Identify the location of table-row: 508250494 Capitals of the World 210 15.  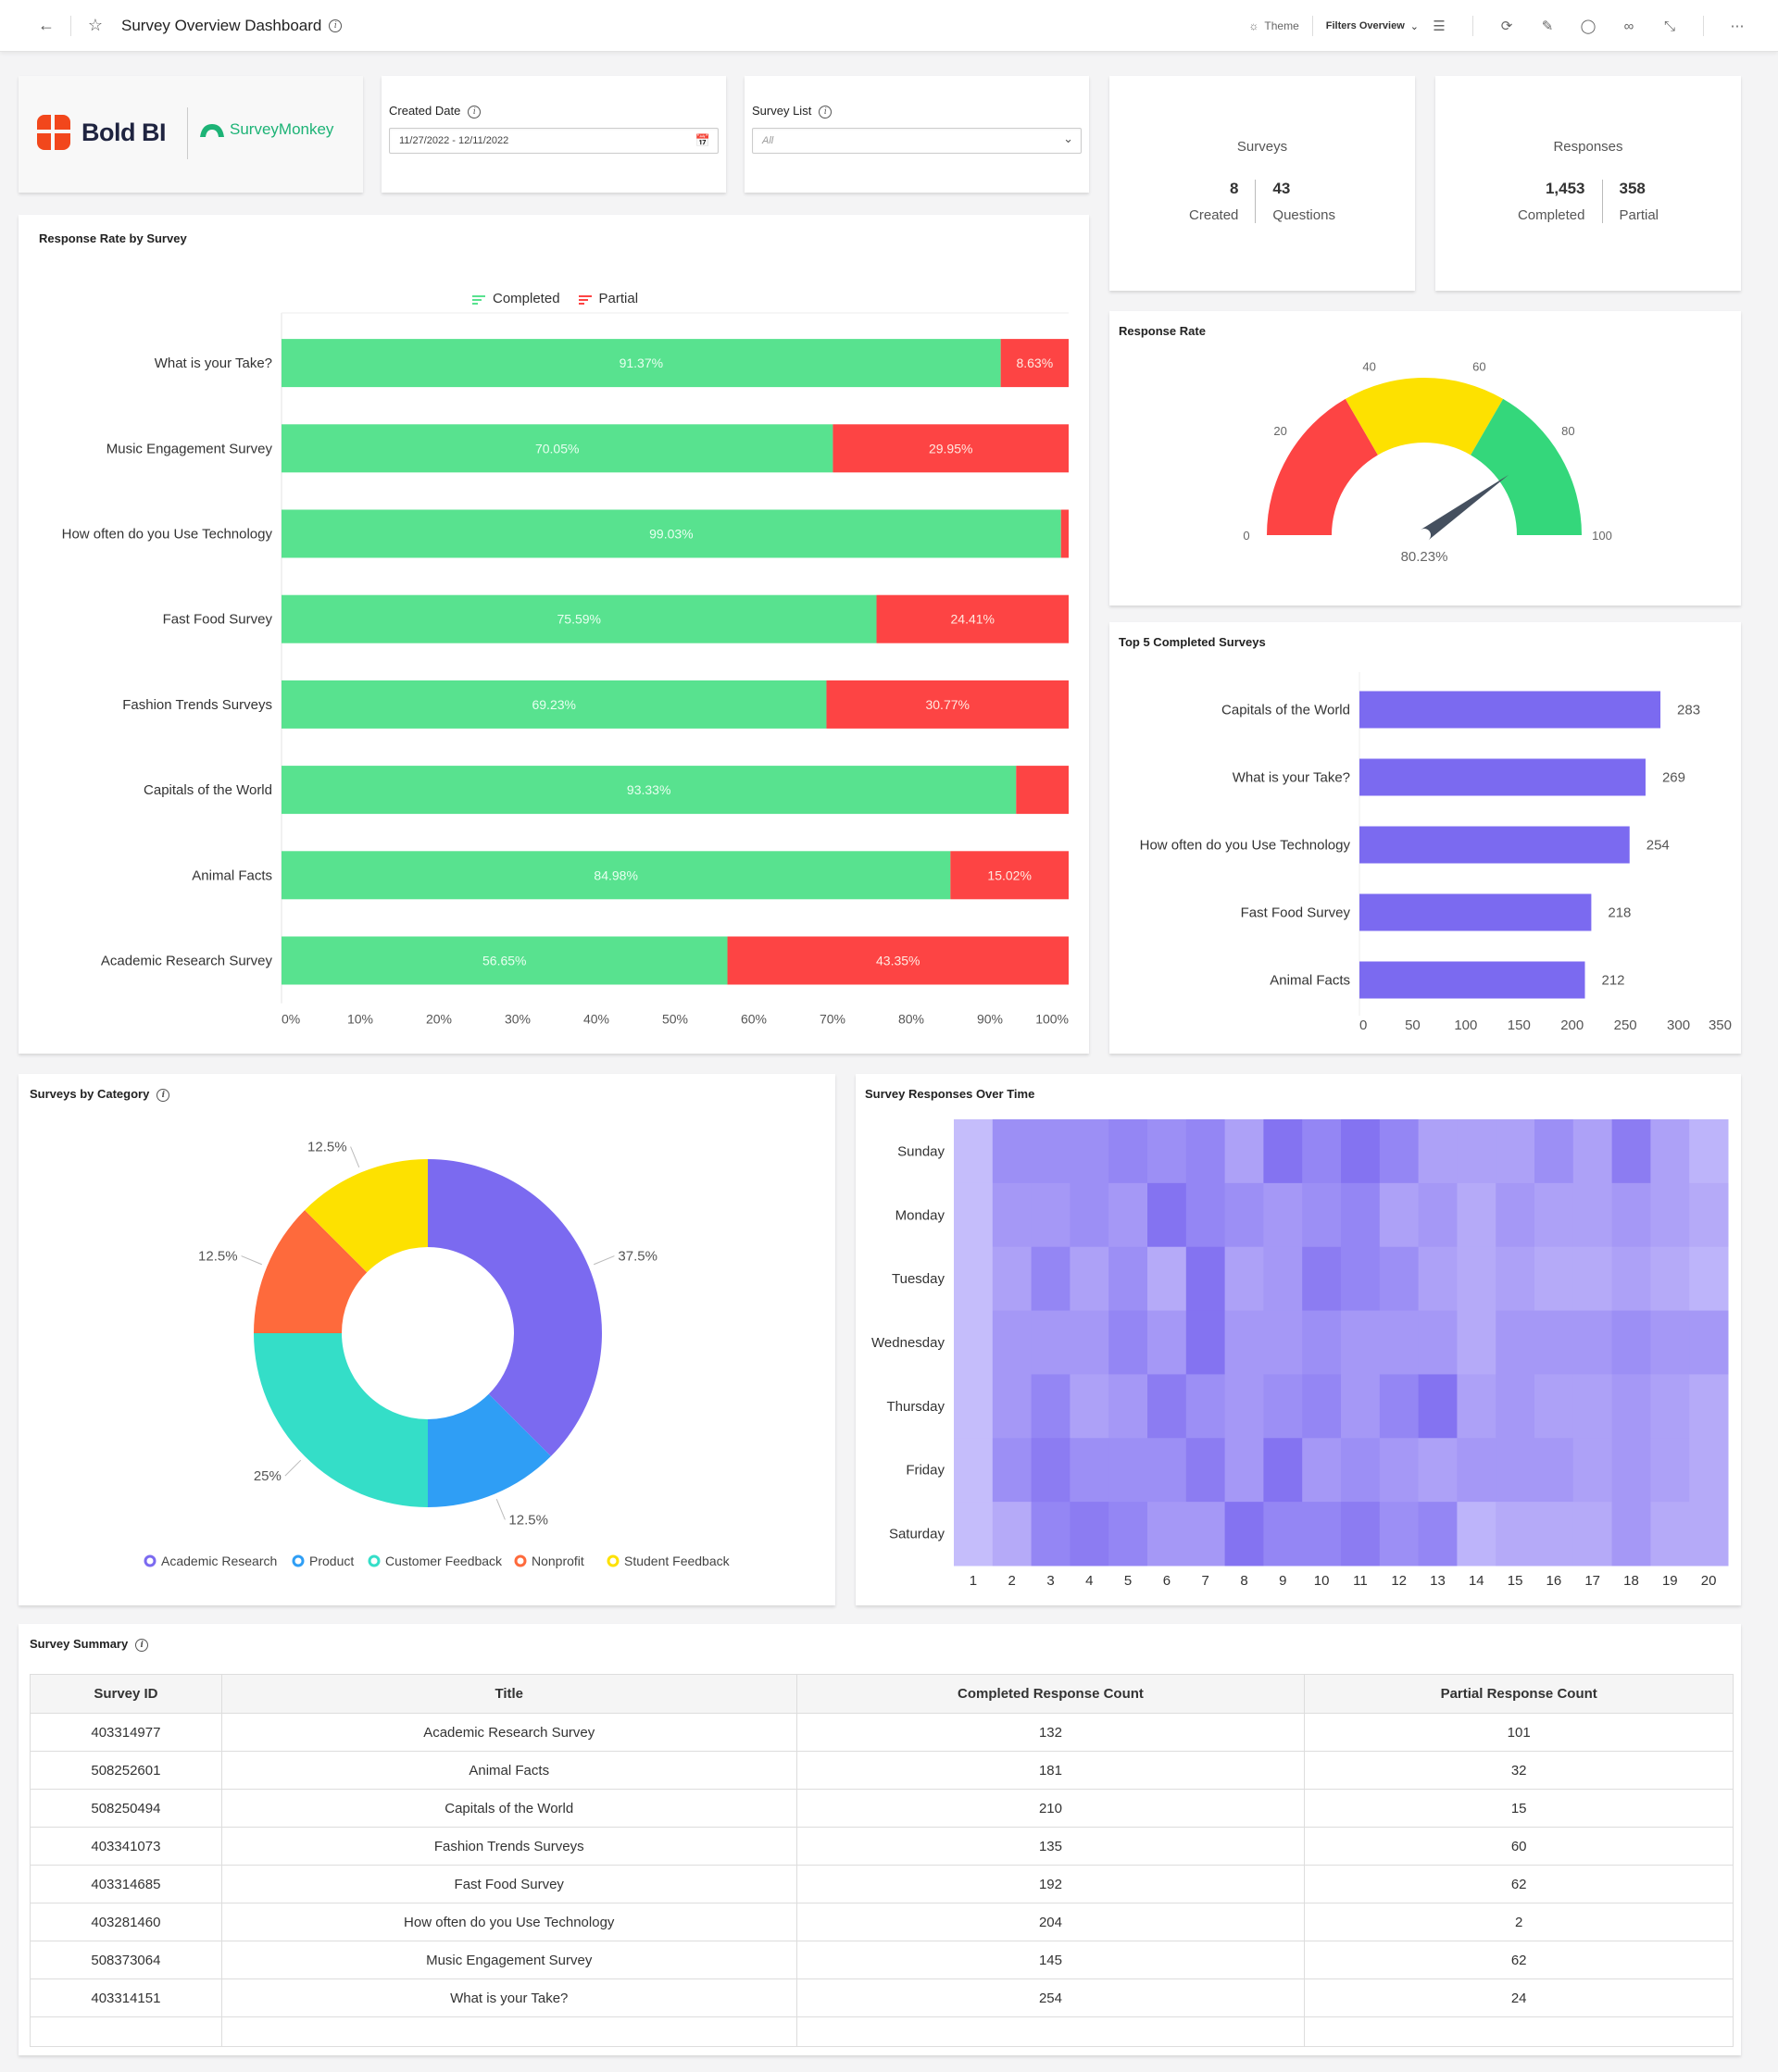
(882, 1808).